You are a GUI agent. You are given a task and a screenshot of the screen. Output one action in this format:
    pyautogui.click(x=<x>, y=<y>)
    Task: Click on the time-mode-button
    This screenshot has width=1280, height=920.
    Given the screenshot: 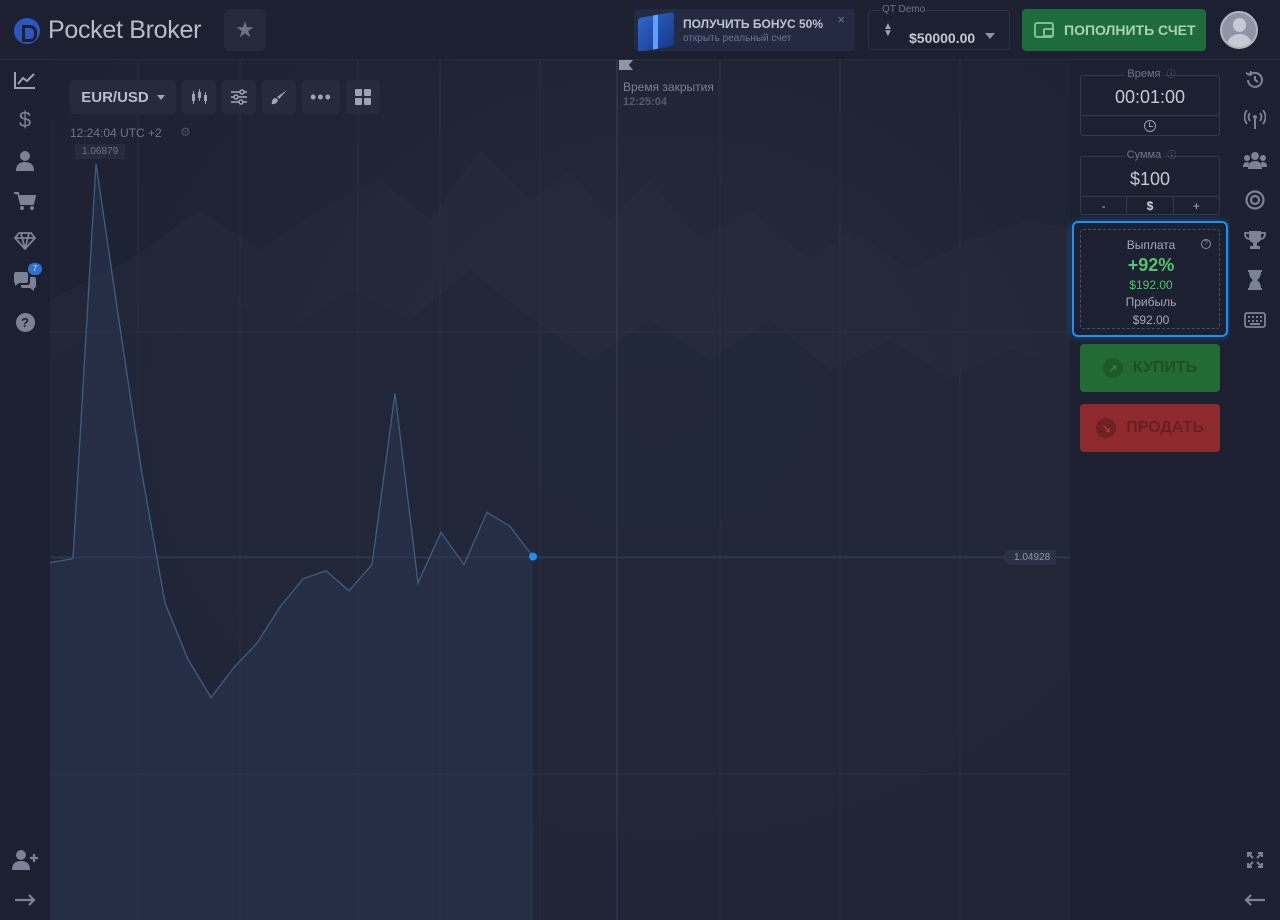 What is the action you would take?
    pyautogui.click(x=1150, y=125)
    